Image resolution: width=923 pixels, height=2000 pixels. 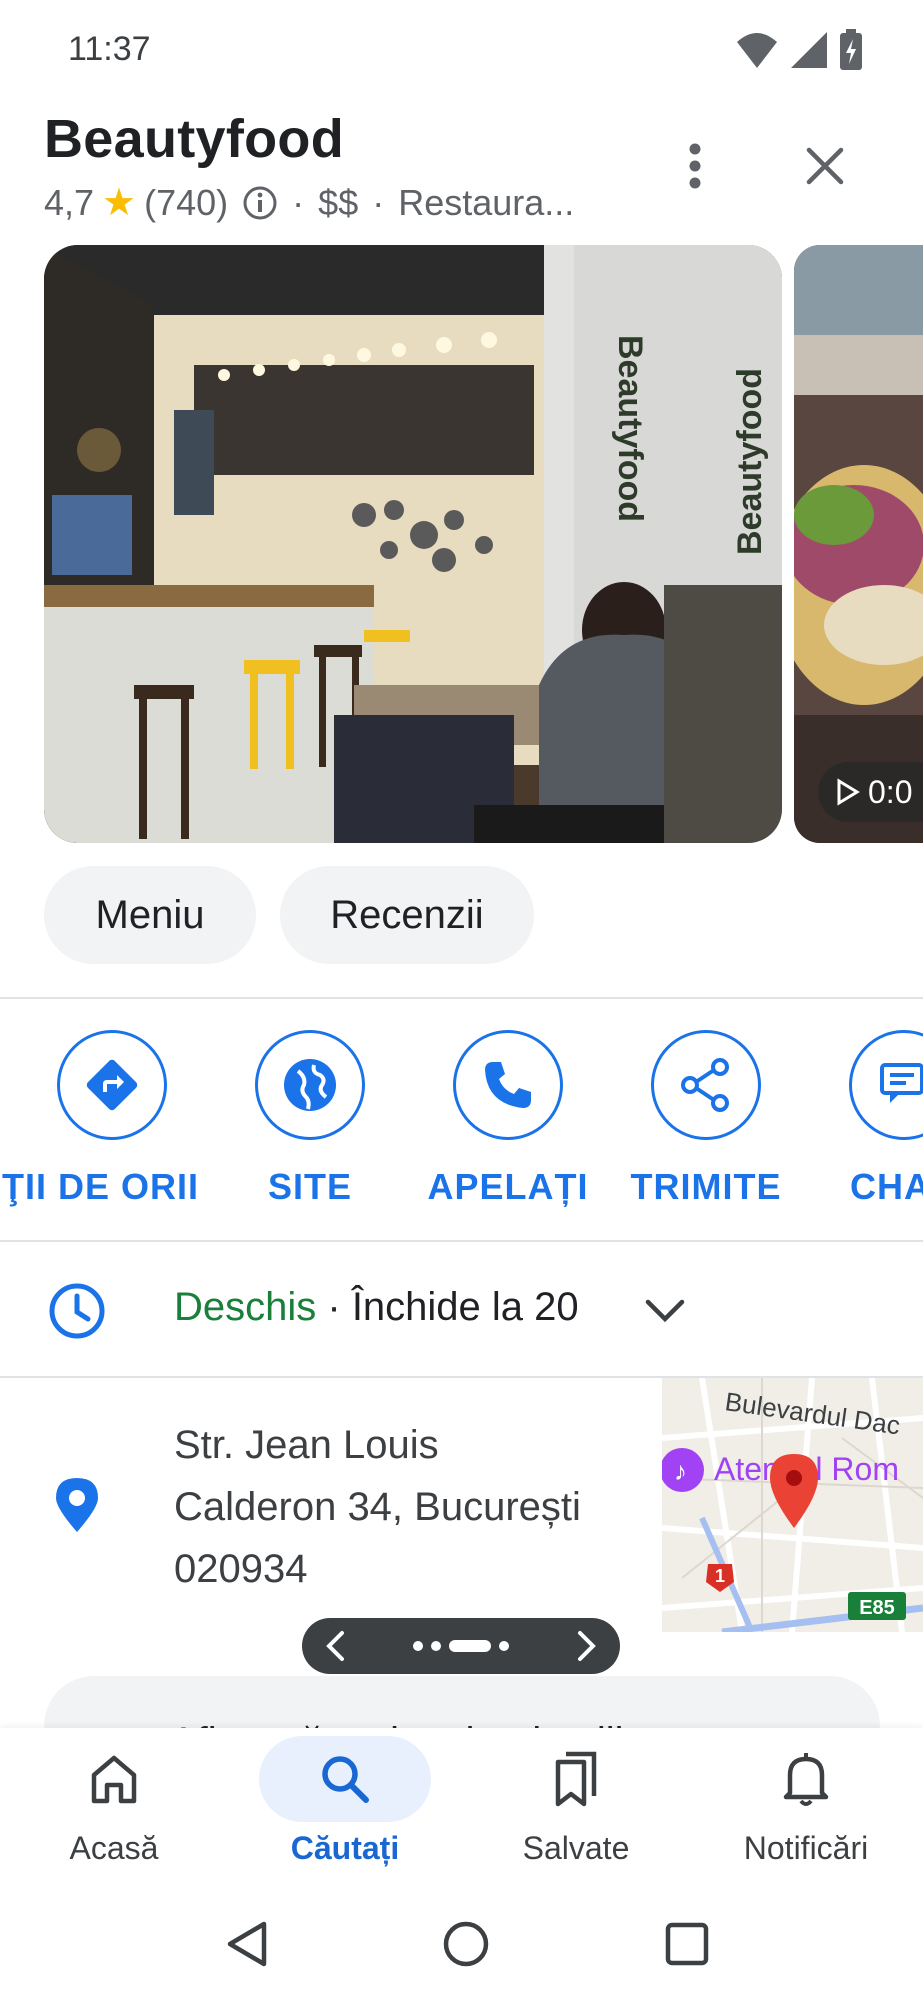 I want to click on more-vert-icon, so click(x=695, y=166).